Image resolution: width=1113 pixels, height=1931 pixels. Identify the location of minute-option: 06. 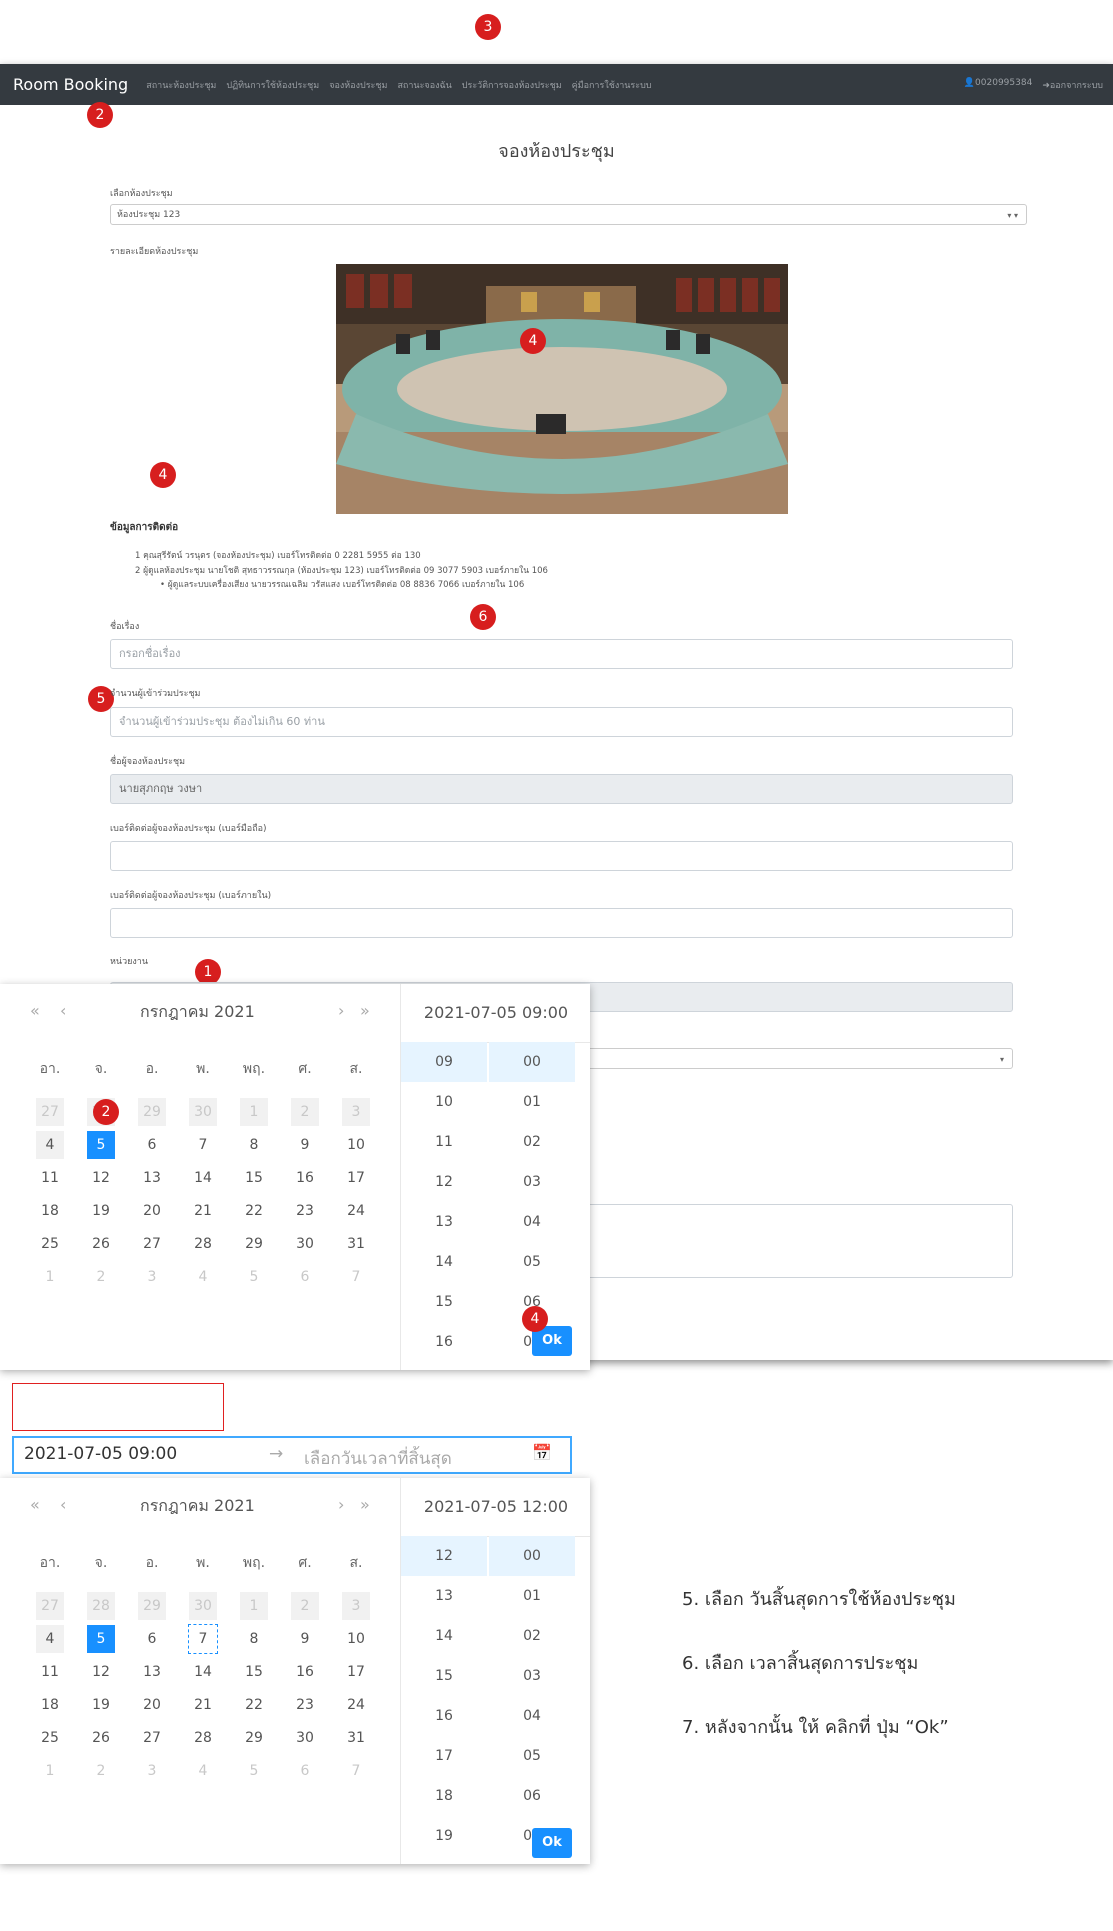
(532, 1796).